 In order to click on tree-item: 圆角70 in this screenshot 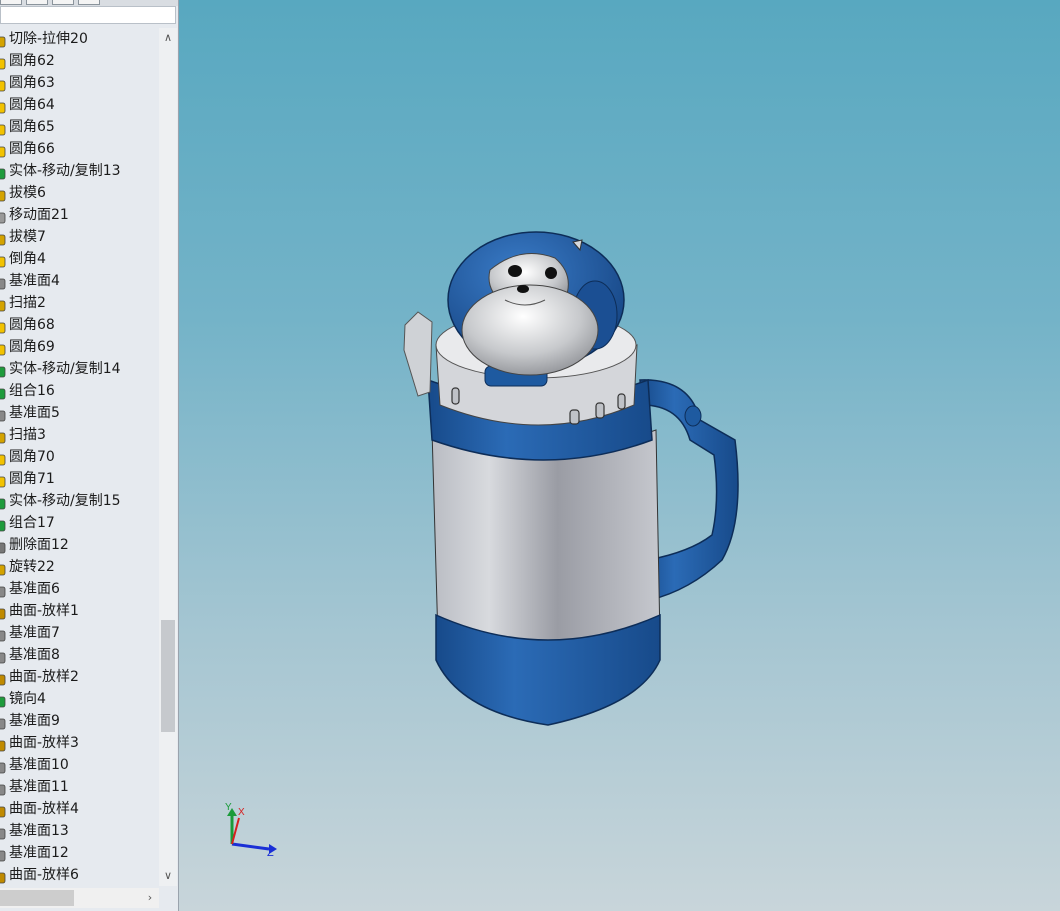, I will do `click(79, 457)`.